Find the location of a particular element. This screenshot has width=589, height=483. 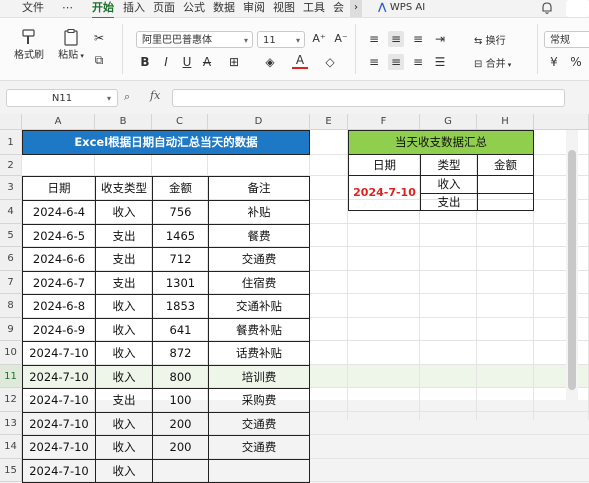

row-header-2: 2 is located at coordinates (11, 165).